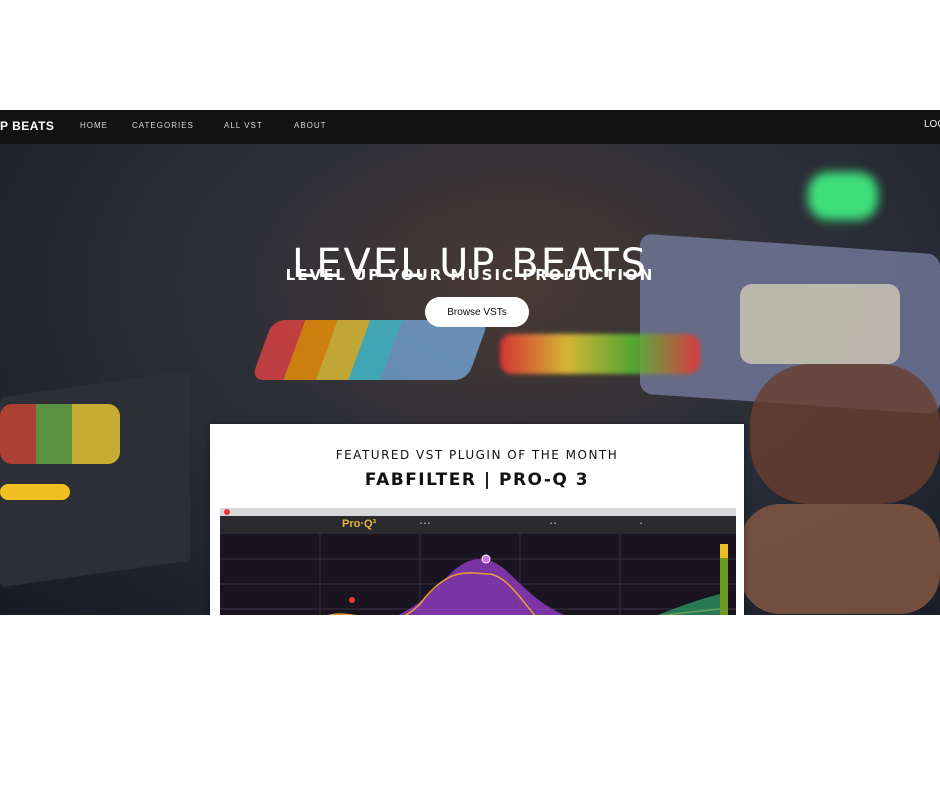 The height and width of the screenshot is (788, 940). What do you see at coordinates (600, 354) in the screenshot?
I see `hero-bg-red-knobs` at bounding box center [600, 354].